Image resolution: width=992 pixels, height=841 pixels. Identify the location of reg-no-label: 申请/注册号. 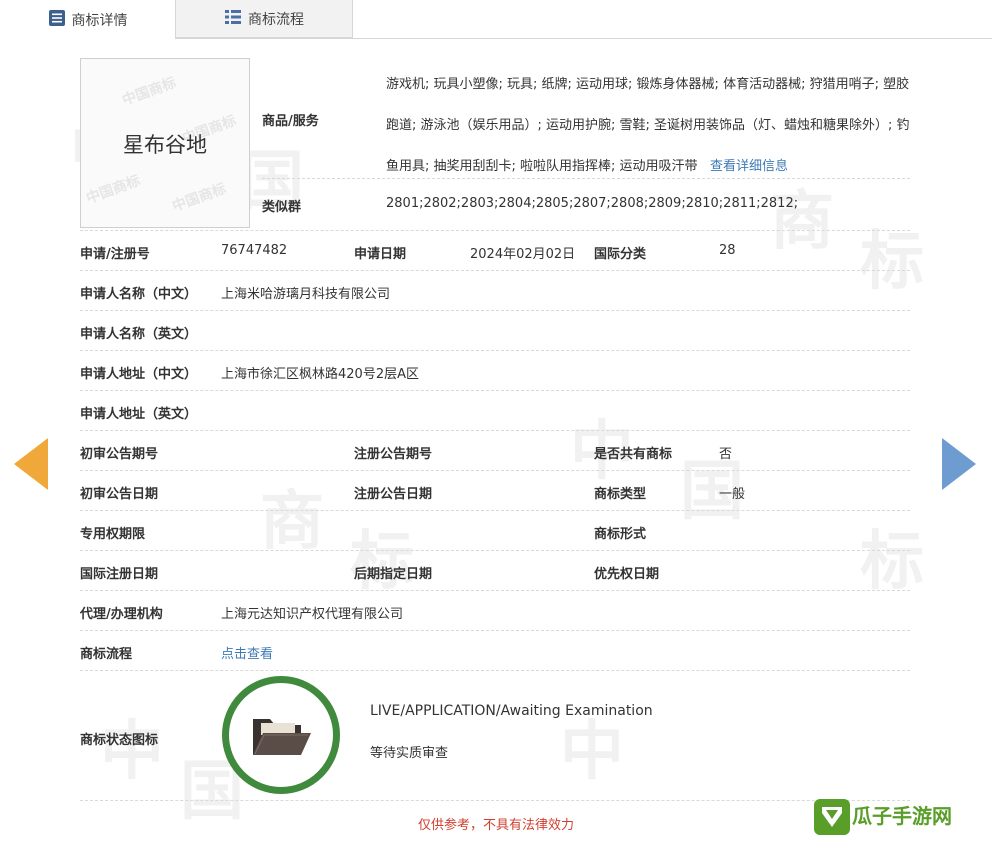
(115, 254).